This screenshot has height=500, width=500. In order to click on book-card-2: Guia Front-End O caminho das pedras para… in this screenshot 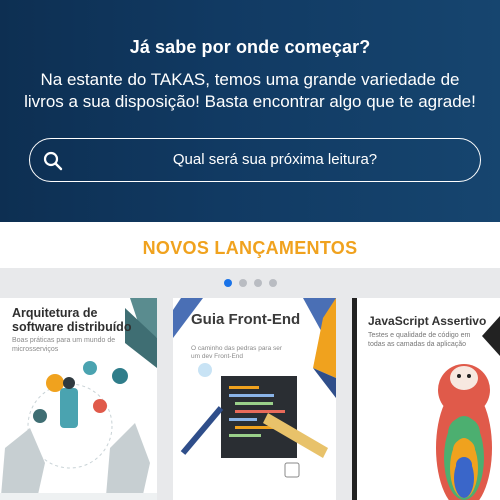, I will do `click(254, 399)`.